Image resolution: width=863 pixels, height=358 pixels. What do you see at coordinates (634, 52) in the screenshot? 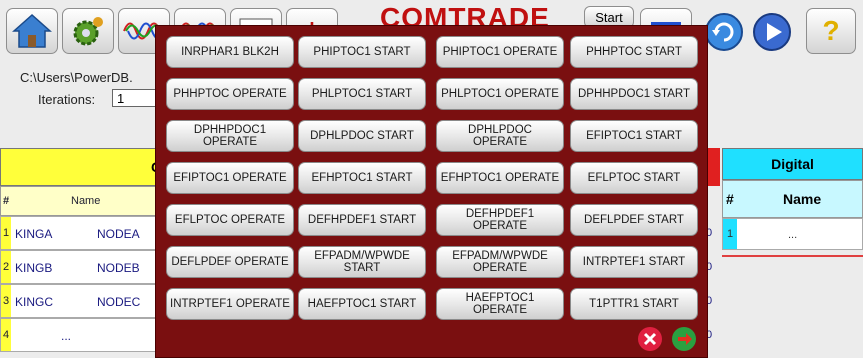
I see `signal-button: PHHPTOC START` at bounding box center [634, 52].